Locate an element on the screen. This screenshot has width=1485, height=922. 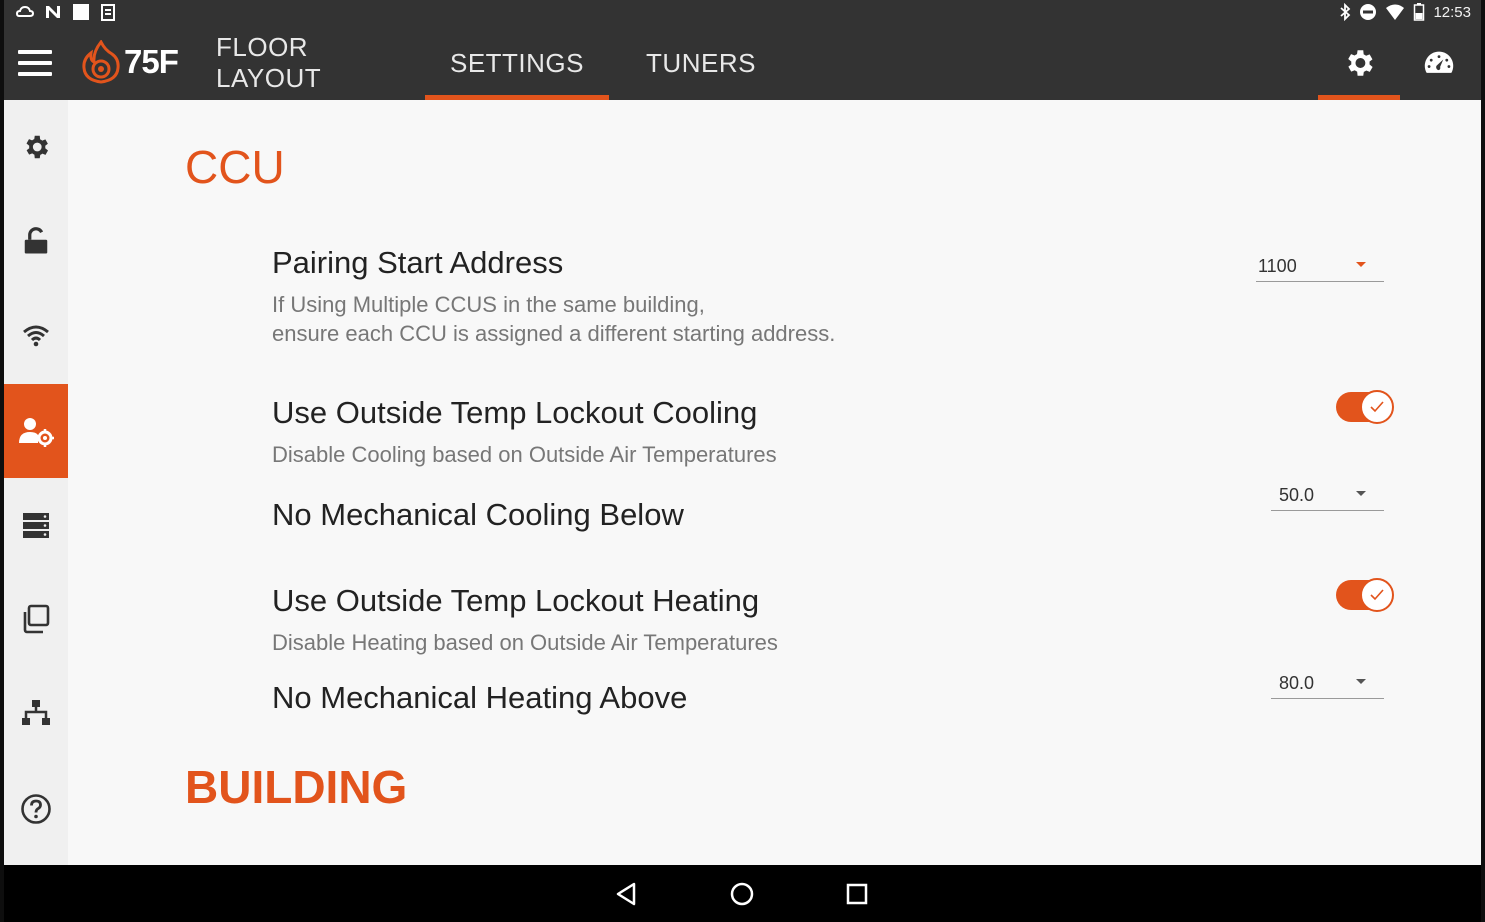
clipboard-icon is located at coordinates (108, 12).